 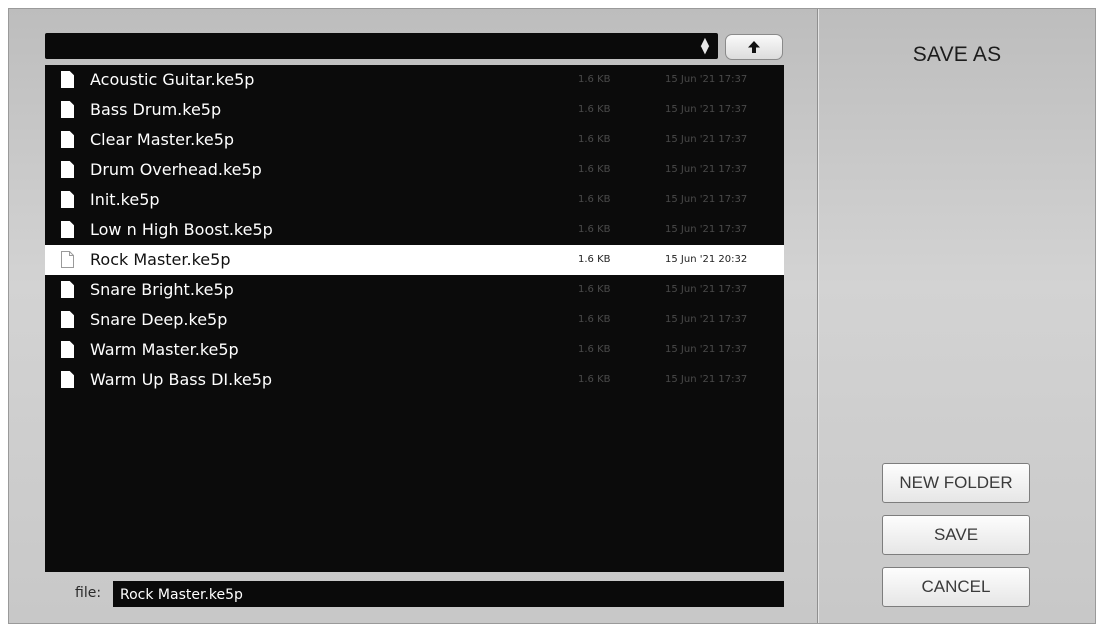 I want to click on file-row: Init.ke5p 1.6 KB 15 Jun '21 17:37, so click(x=414, y=200).